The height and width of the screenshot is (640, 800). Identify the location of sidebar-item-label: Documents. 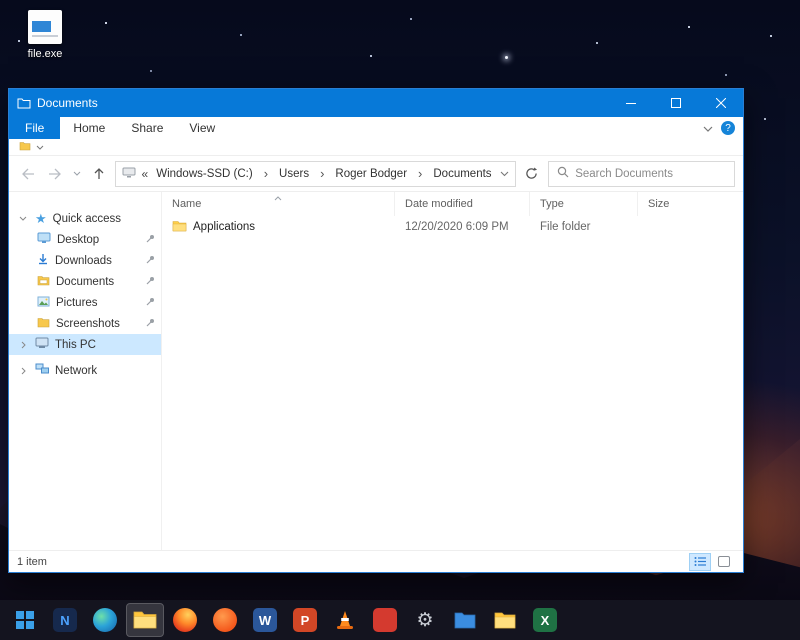
(85, 281).